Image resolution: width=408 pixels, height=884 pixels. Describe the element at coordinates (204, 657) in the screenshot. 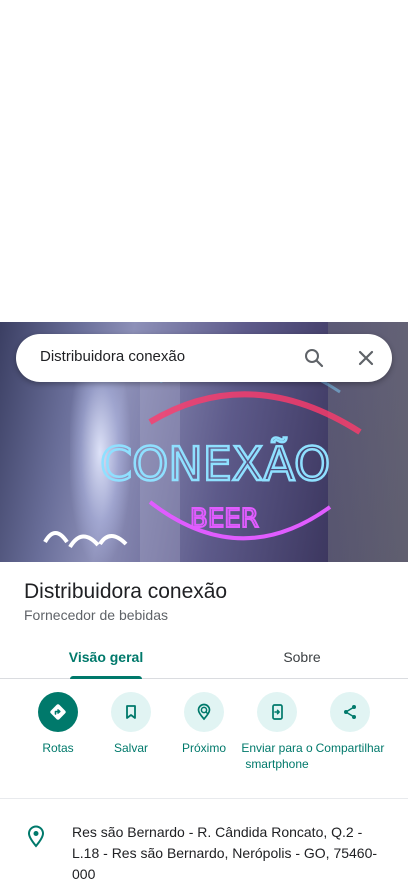

I see `tab-bar: Visão geral Sobre` at that location.